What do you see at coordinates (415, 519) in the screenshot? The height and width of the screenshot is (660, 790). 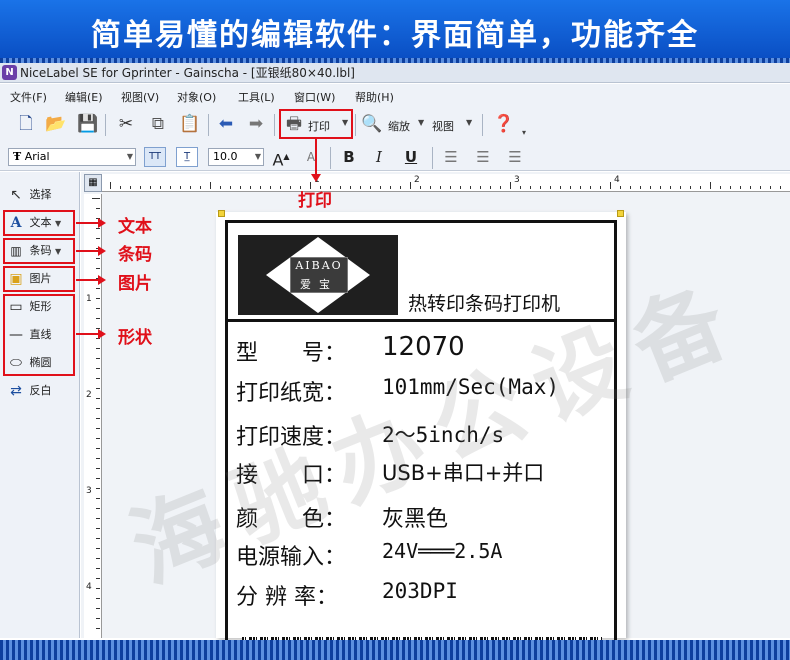 I see `spec-value: 灰黑色` at bounding box center [415, 519].